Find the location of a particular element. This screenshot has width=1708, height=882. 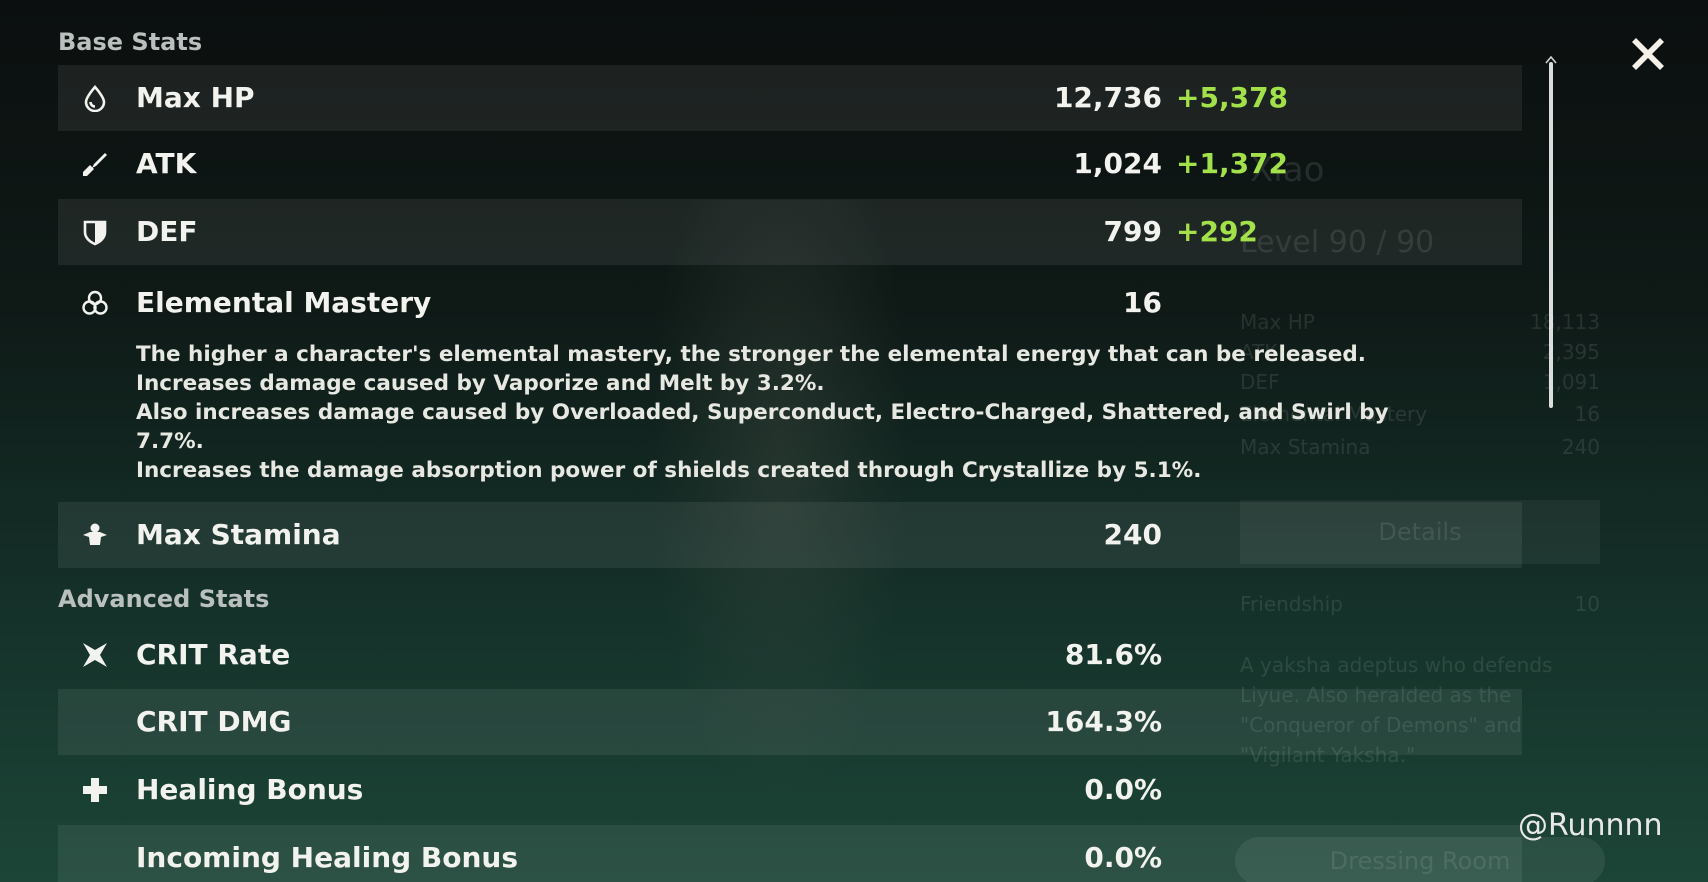

stat-row-incoming-healing-bonus: Incoming Healing Bonus 0.0% is located at coordinates (790, 853).